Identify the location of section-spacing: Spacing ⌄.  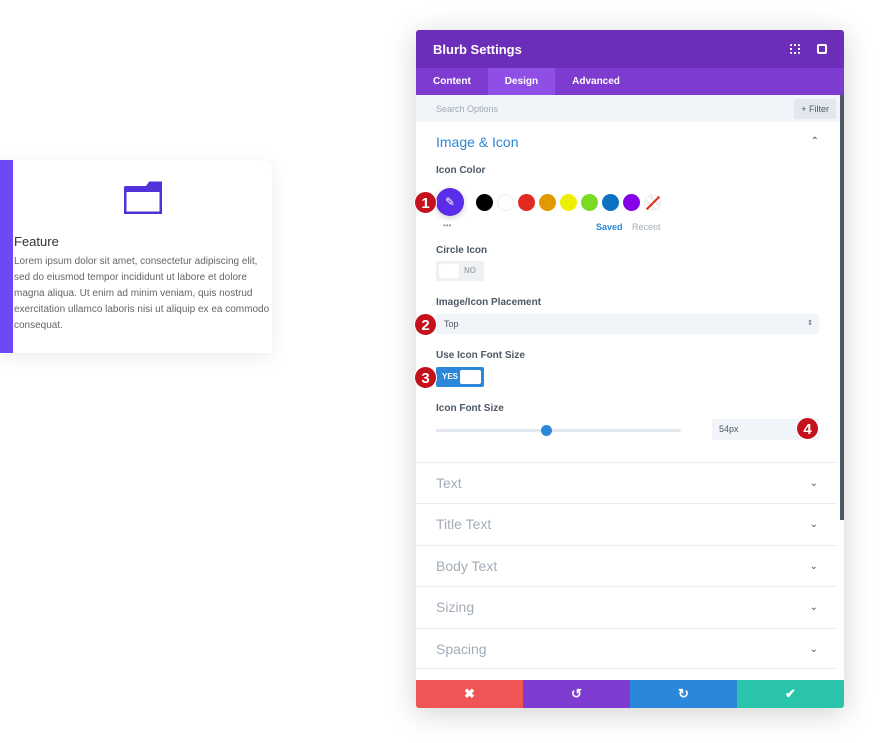
(626, 648).